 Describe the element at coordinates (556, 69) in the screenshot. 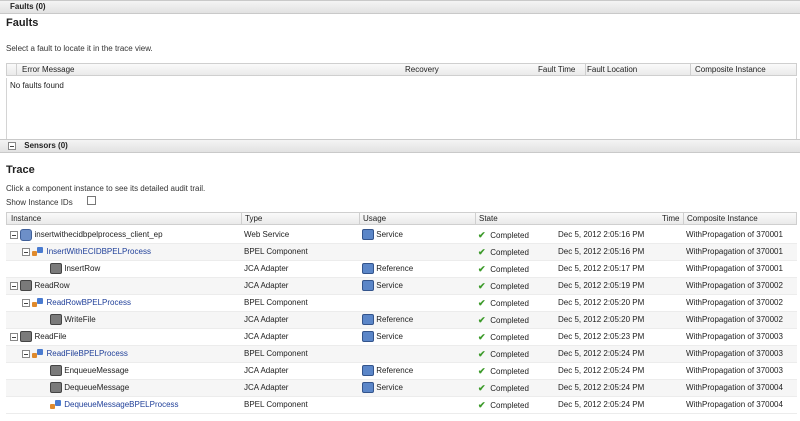

I see `col-fault-time: Fault Time` at that location.